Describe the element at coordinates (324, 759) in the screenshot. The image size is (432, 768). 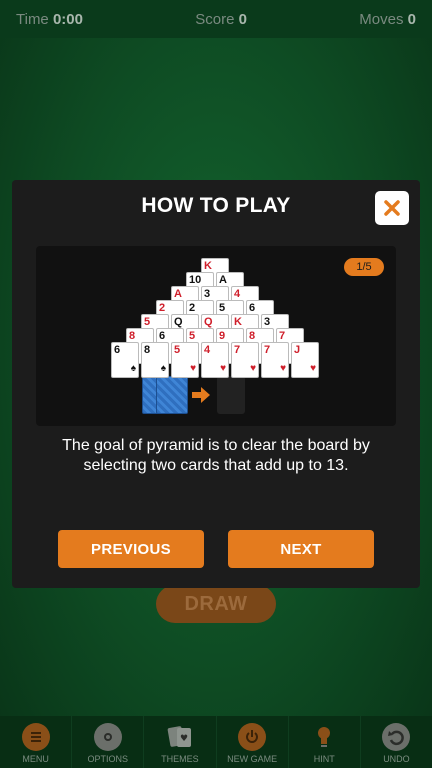
I see `hint-label: HINT` at that location.